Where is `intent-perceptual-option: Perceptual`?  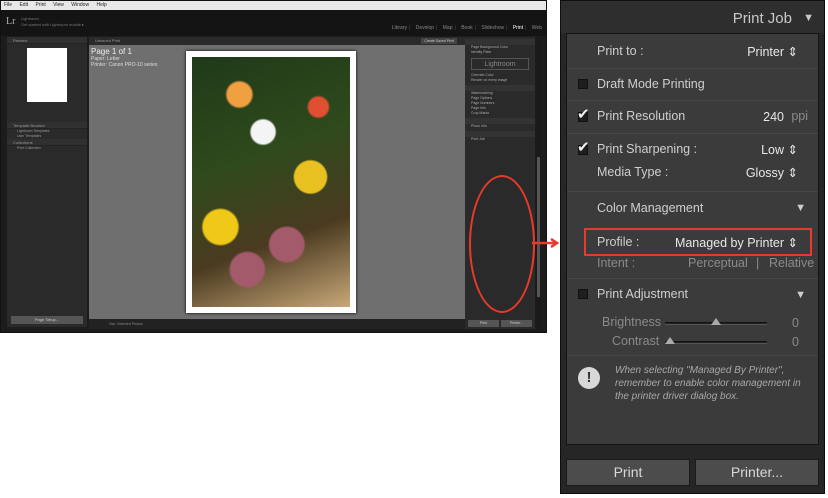
intent-perceptual-option: Perceptual is located at coordinates (718, 263).